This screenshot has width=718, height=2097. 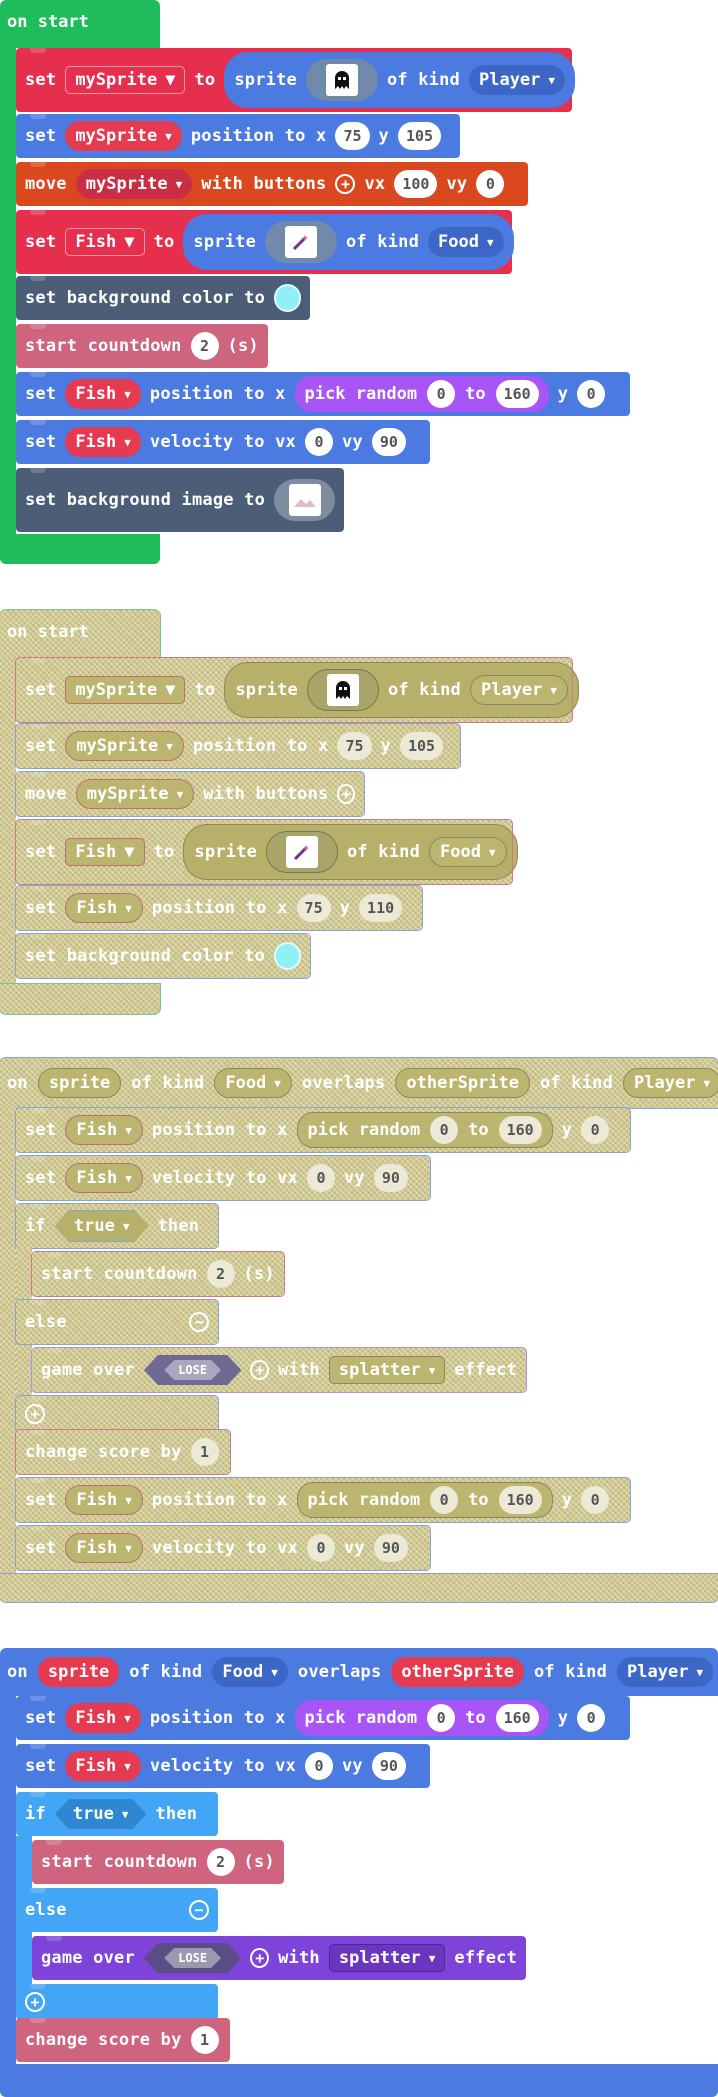 I want to click on lose-boolean: LOSE, so click(x=192, y=1958).